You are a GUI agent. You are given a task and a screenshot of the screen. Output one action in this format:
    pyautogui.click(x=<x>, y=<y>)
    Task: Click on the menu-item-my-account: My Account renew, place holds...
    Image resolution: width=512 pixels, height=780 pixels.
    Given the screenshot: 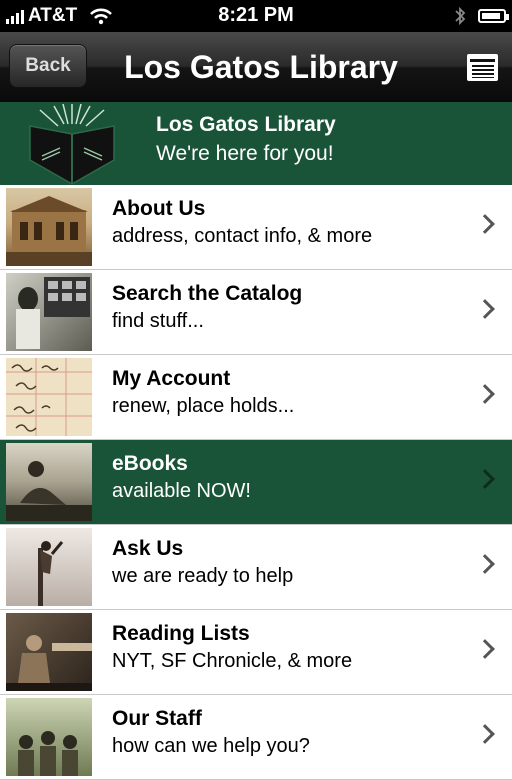 What is the action you would take?
    pyautogui.click(x=256, y=397)
    